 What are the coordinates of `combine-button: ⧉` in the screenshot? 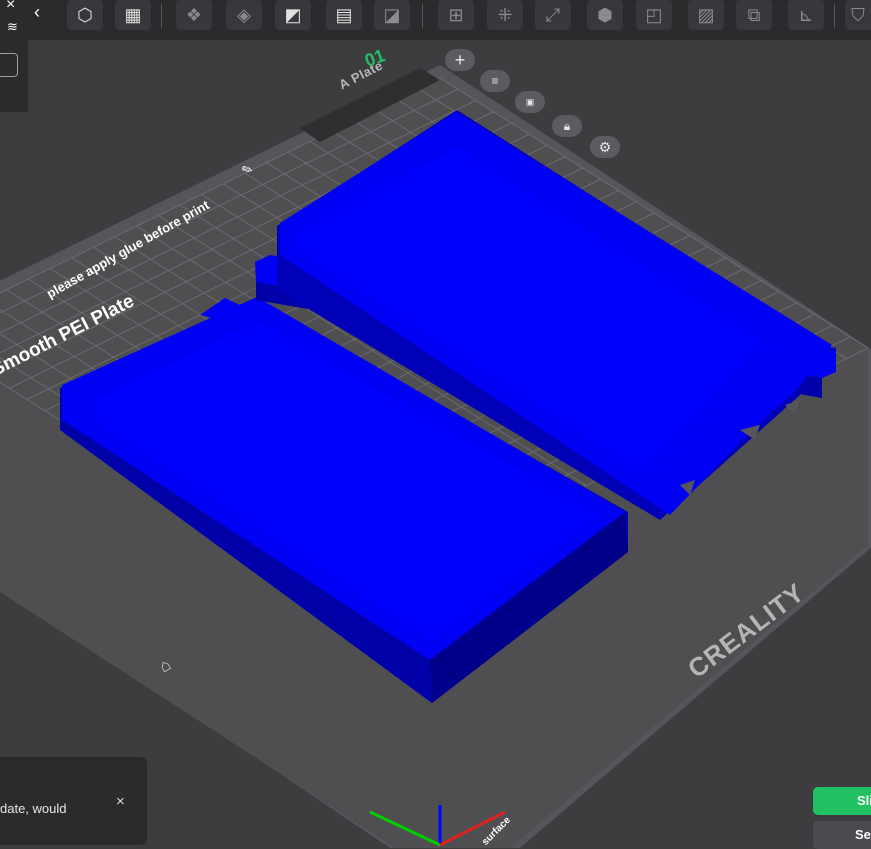 It's located at (754, 15).